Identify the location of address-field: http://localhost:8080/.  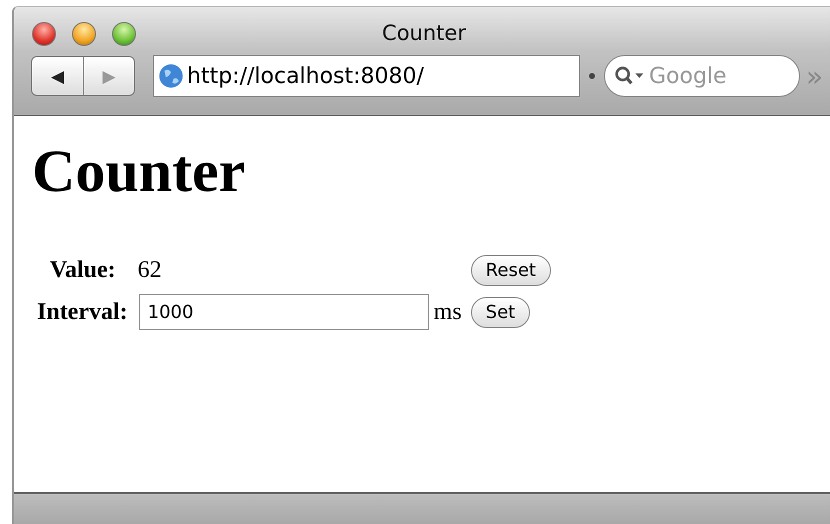
(366, 76).